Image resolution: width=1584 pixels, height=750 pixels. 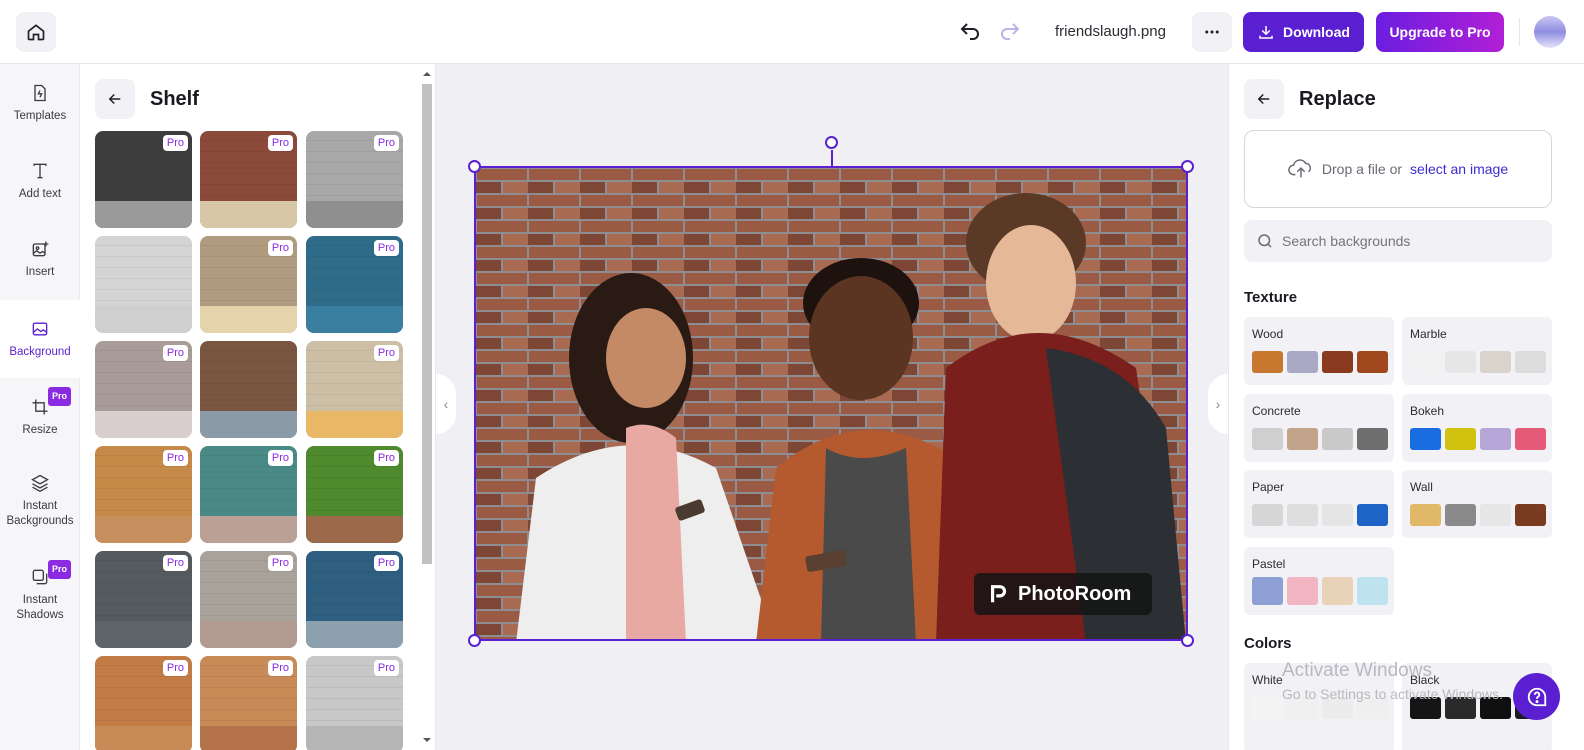 I want to click on scrollbar, so click(x=427, y=407).